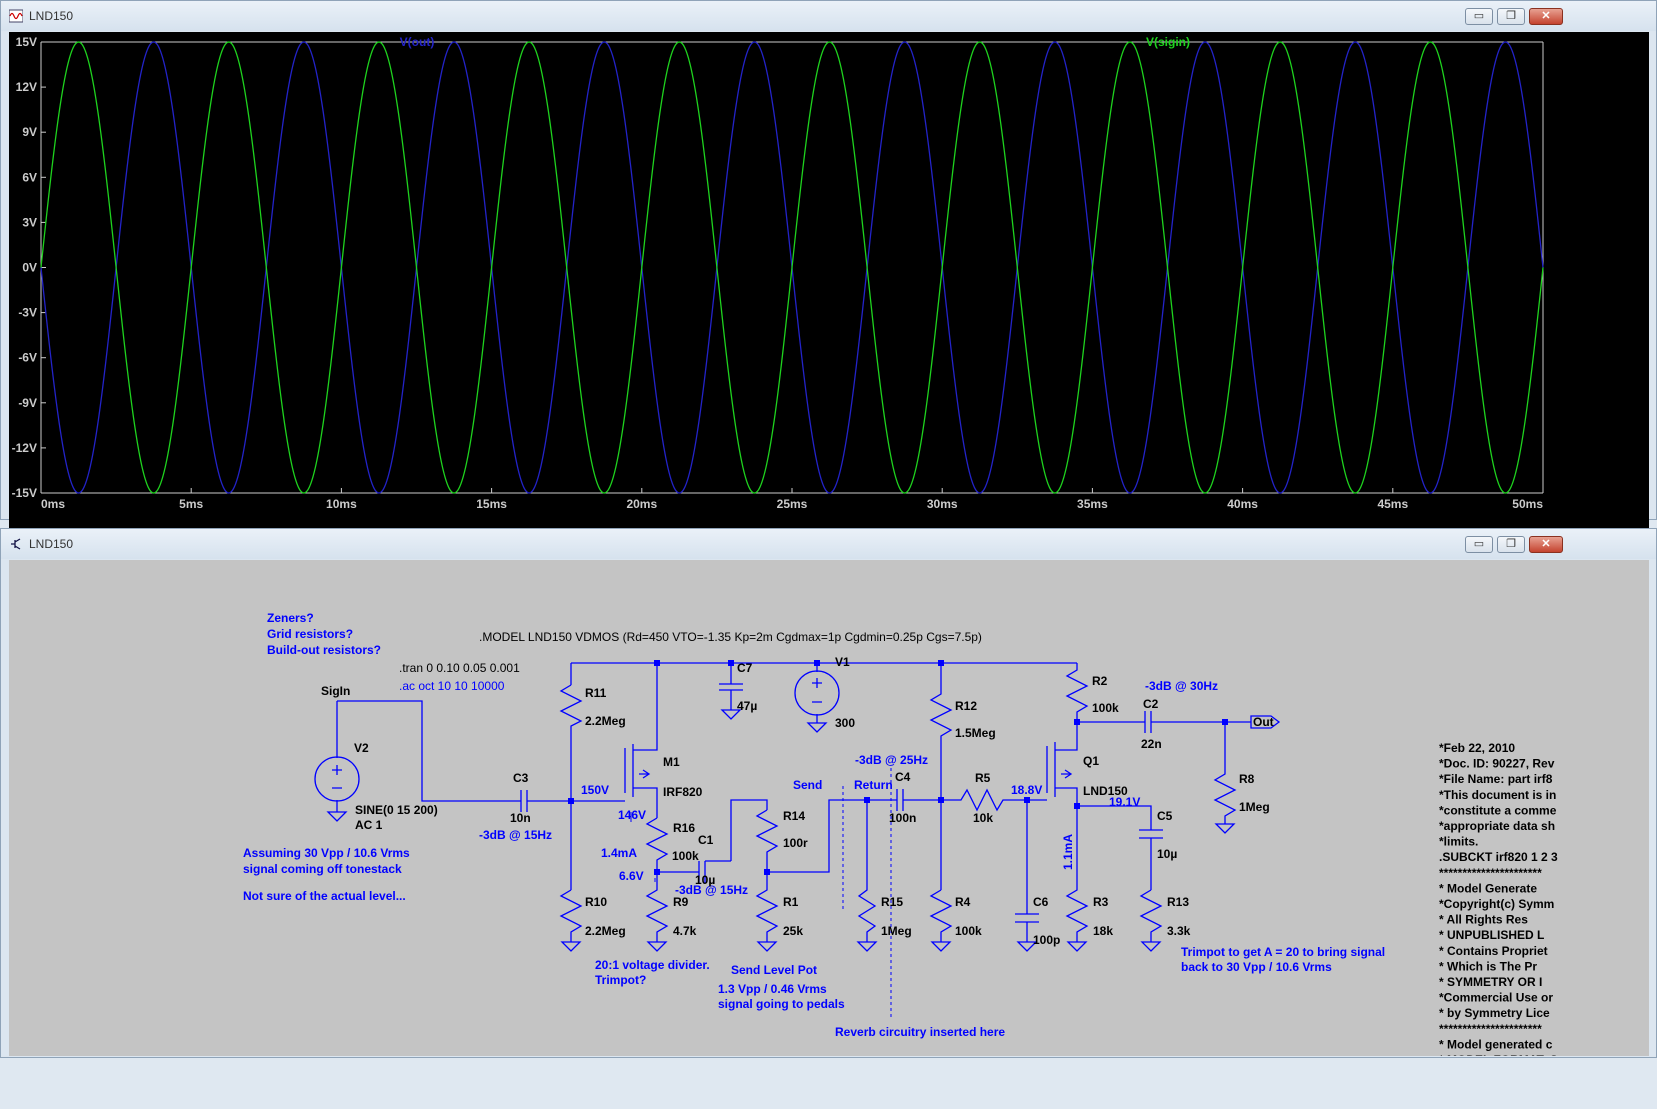  Describe the element at coordinates (1091, 761) in the screenshot. I see `label-q1: Q1` at that location.